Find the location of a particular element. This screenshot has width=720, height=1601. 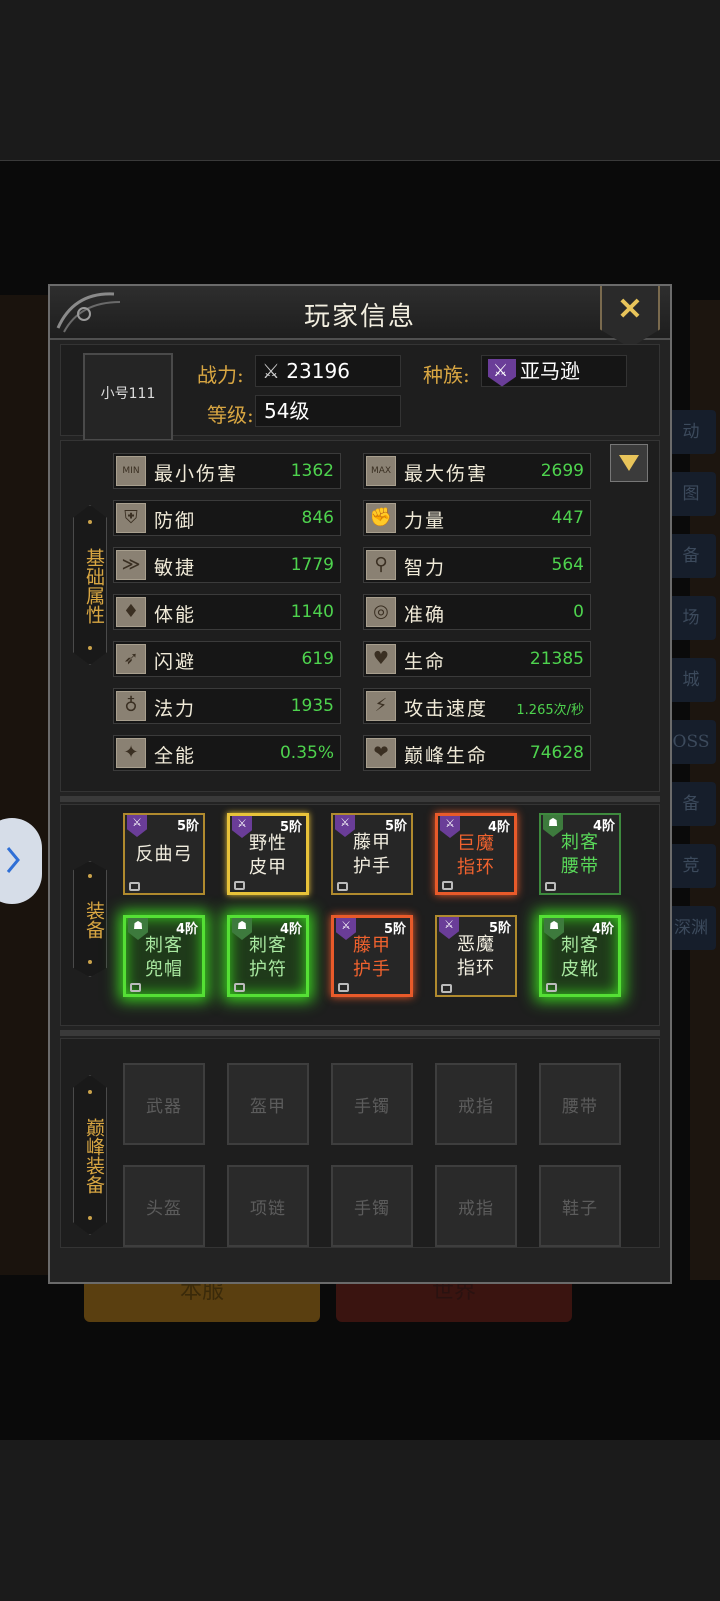

race-label: 种族: is located at coordinates (446, 375).